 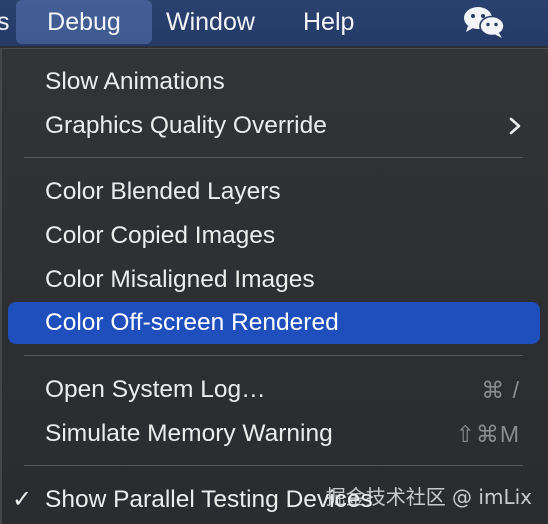 I want to click on menu-bar: s Debug Window Help, so click(x=274, y=23).